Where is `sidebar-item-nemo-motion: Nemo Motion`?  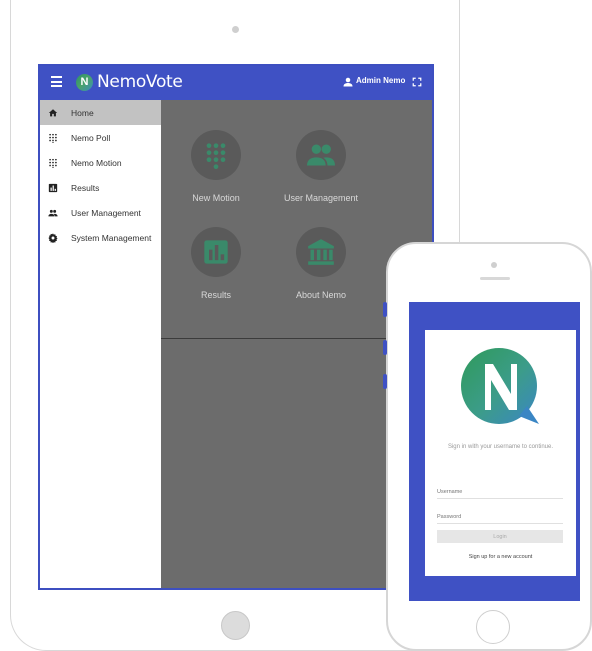
sidebar-item-nemo-motion: Nemo Motion is located at coordinates (100, 162).